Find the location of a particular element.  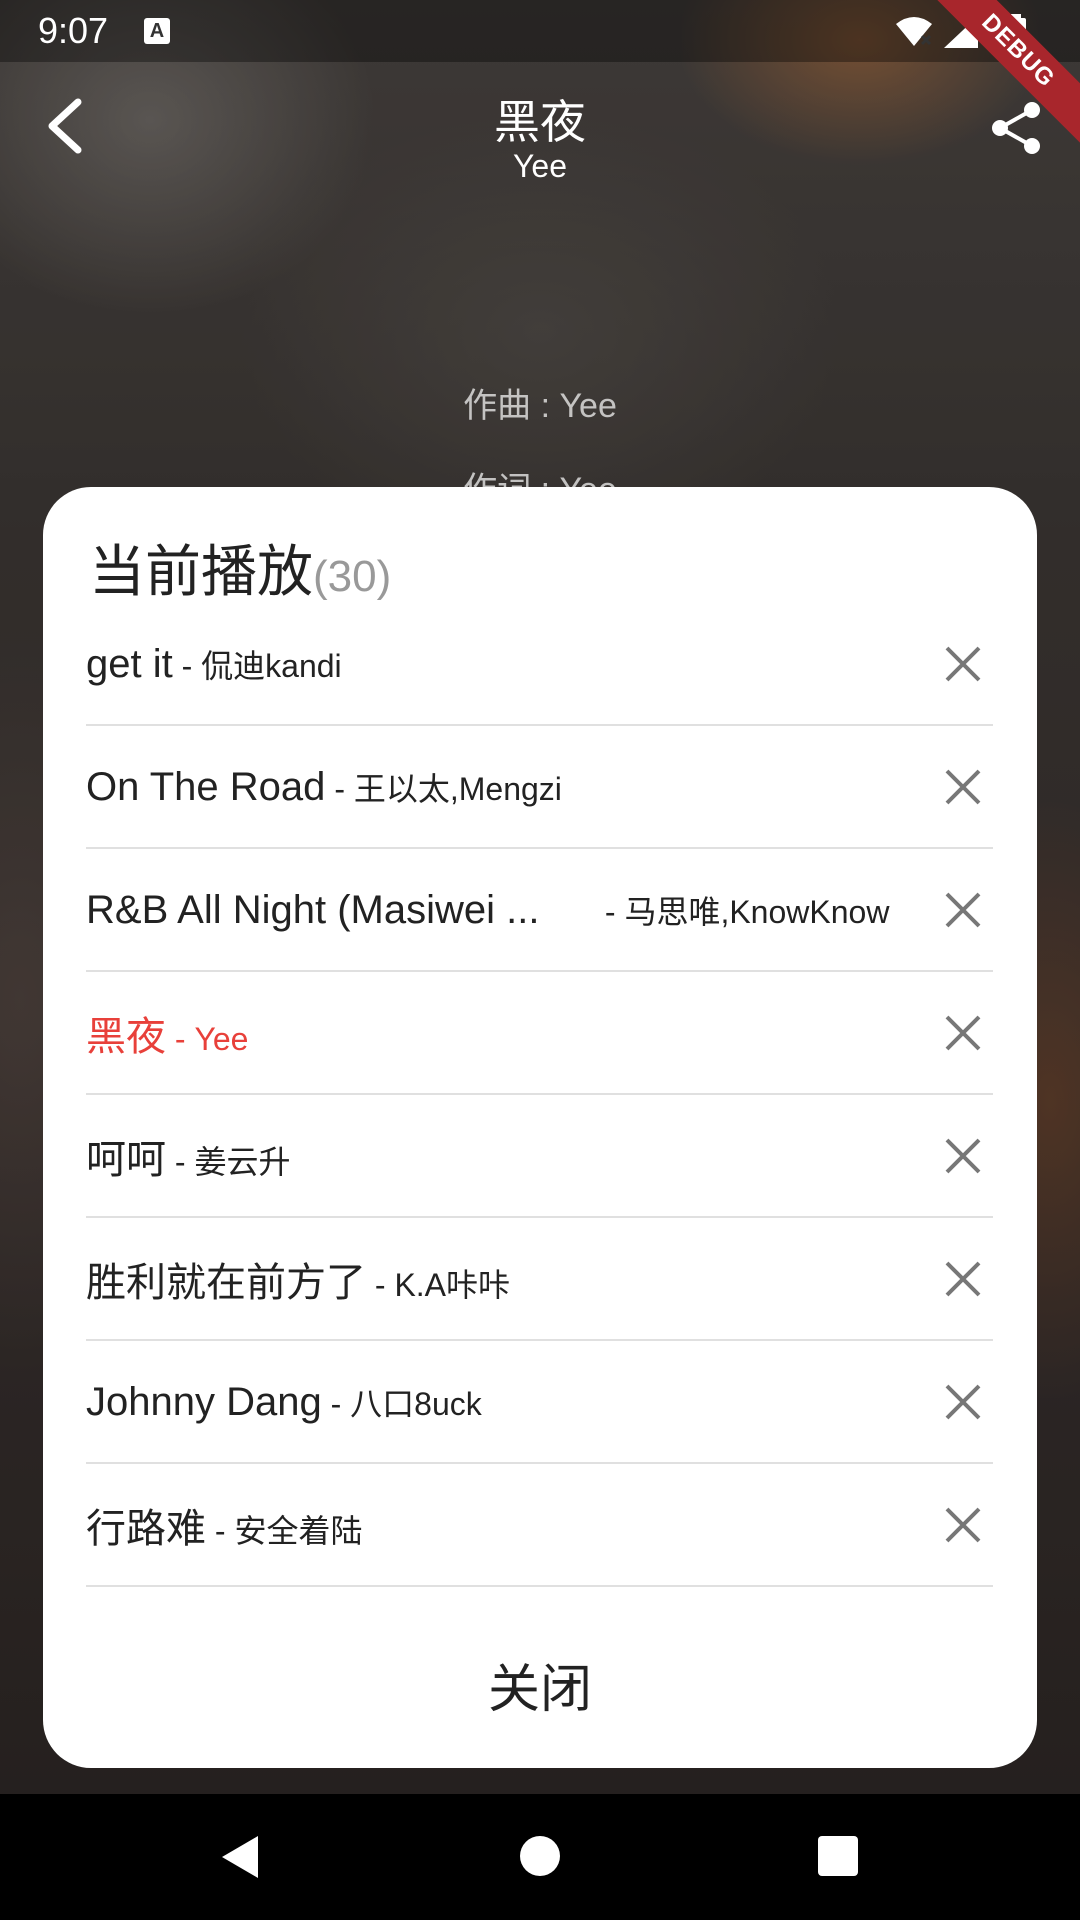

song-name: 行路难 is located at coordinates (146, 1528).